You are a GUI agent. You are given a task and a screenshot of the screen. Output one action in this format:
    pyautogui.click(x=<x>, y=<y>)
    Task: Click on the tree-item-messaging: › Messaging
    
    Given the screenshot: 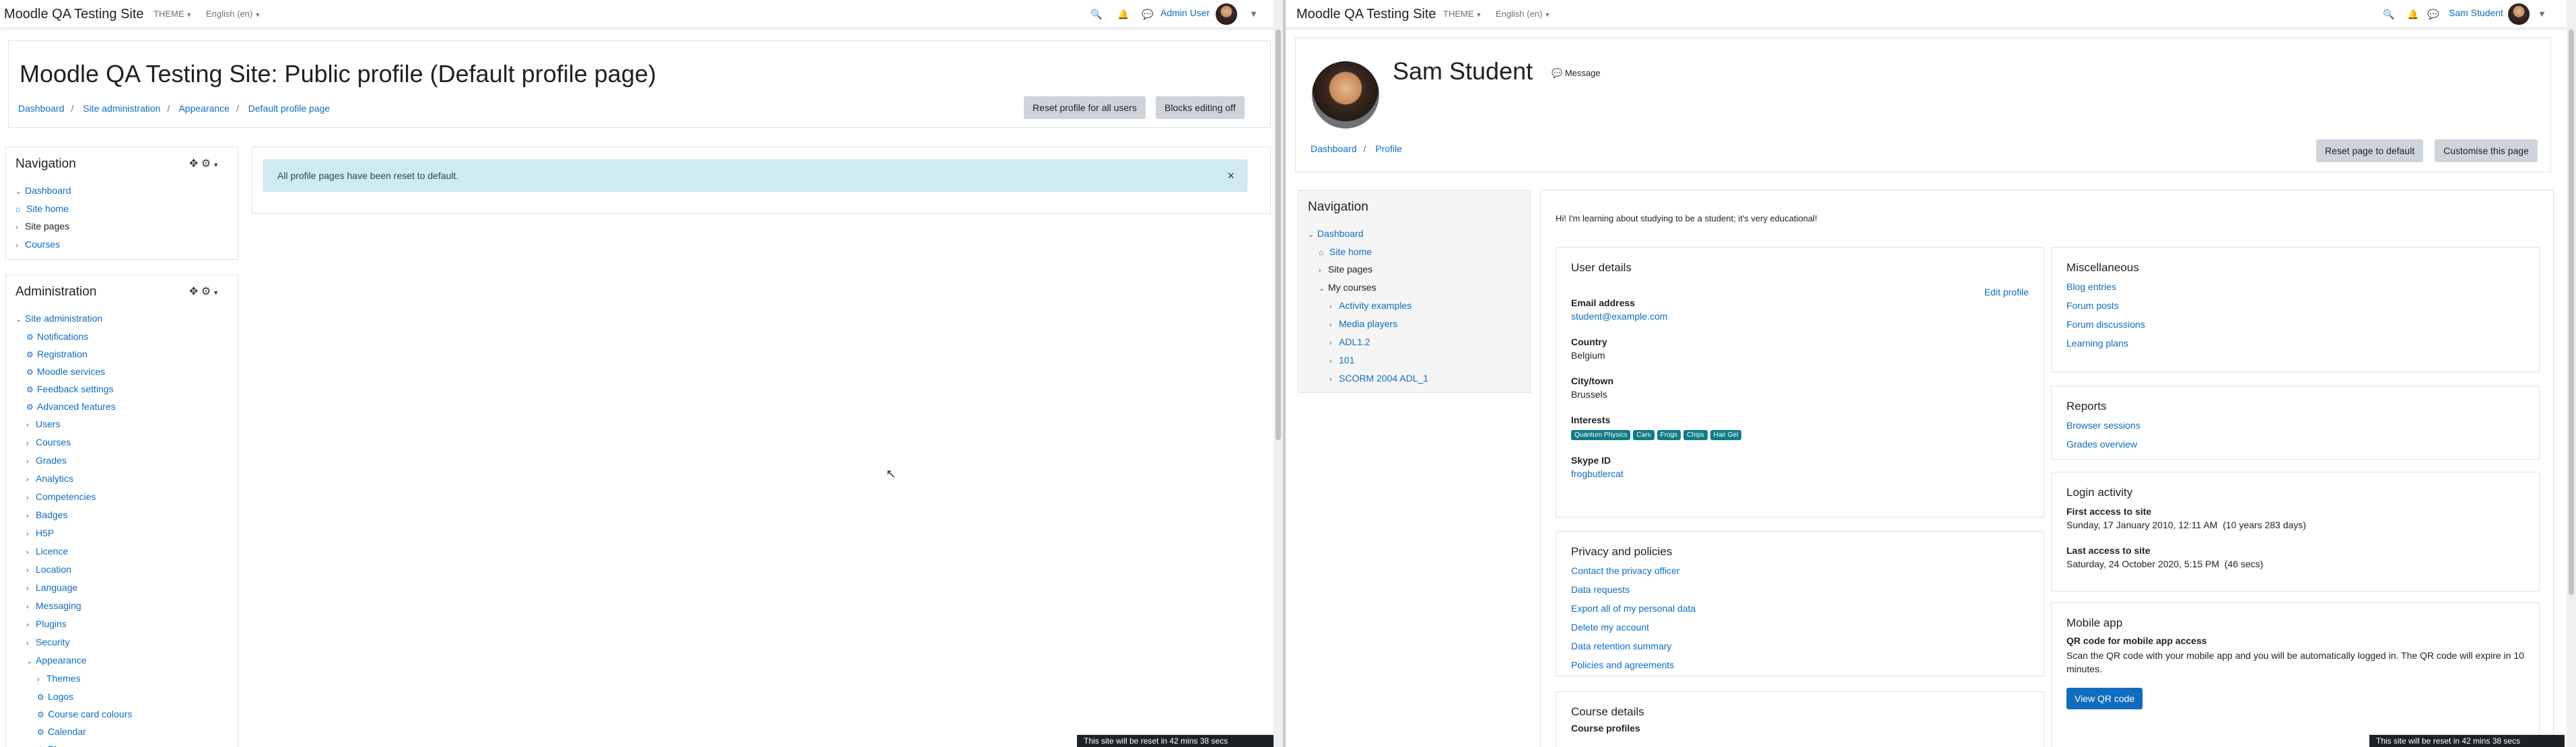 What is the action you would take?
    pyautogui.click(x=73, y=607)
    